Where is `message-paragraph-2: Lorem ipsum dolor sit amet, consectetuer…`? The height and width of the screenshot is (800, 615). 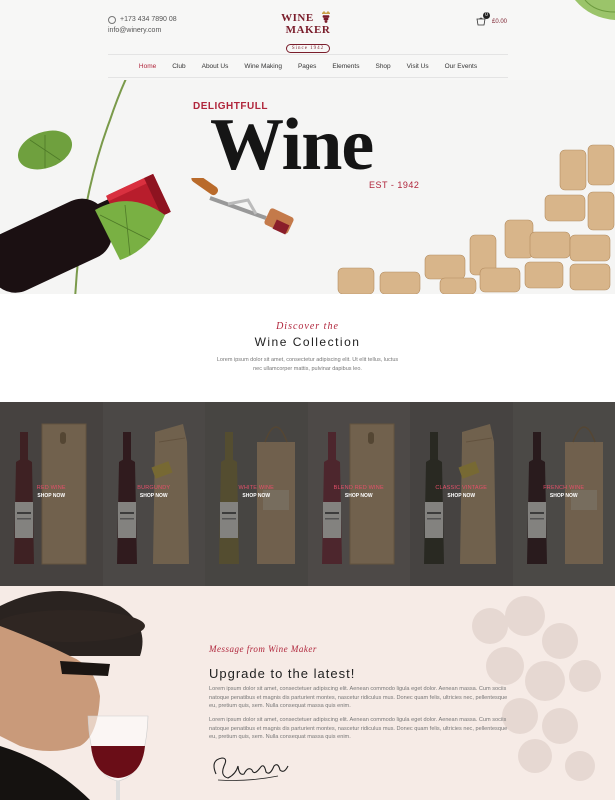
message-paragraph-2: Lorem ipsum dolor sit amet, consectetuer… is located at coordinates (358, 728).